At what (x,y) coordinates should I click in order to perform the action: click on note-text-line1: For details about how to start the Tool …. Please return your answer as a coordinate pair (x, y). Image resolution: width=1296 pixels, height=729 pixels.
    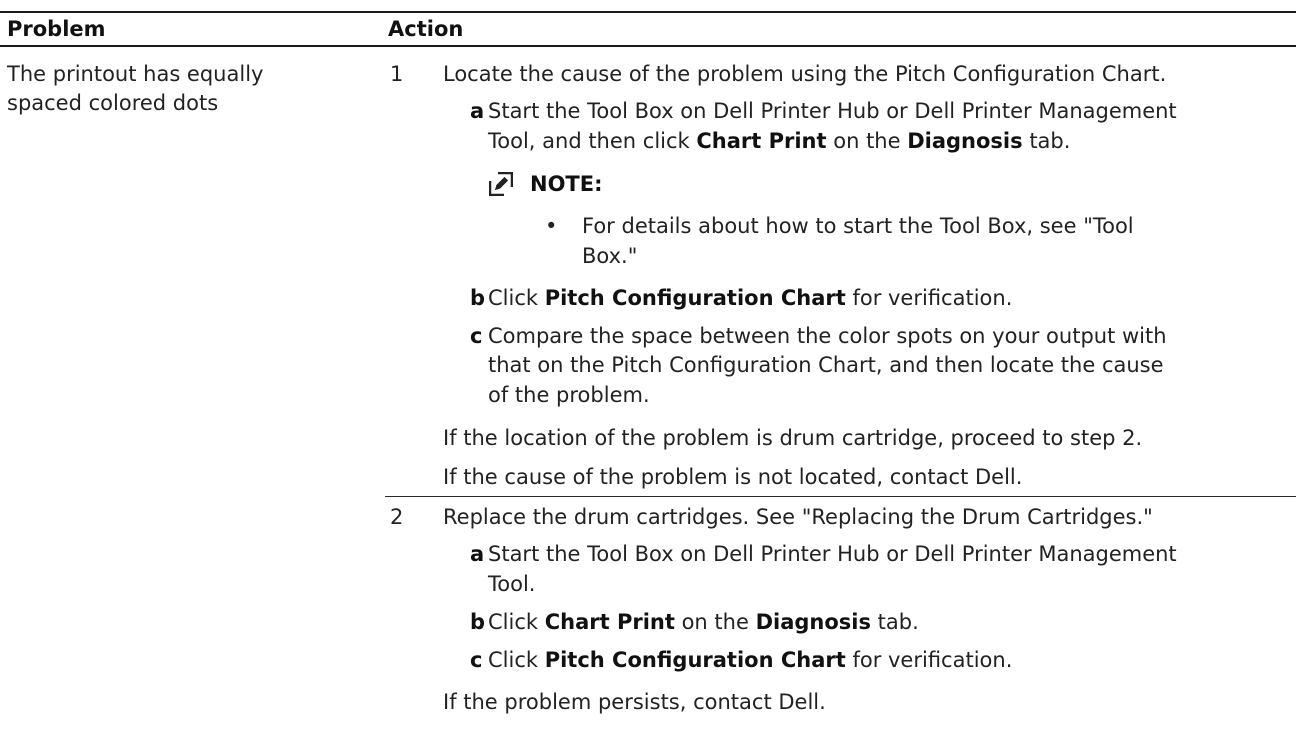
    Looking at the image, I should click on (858, 226).